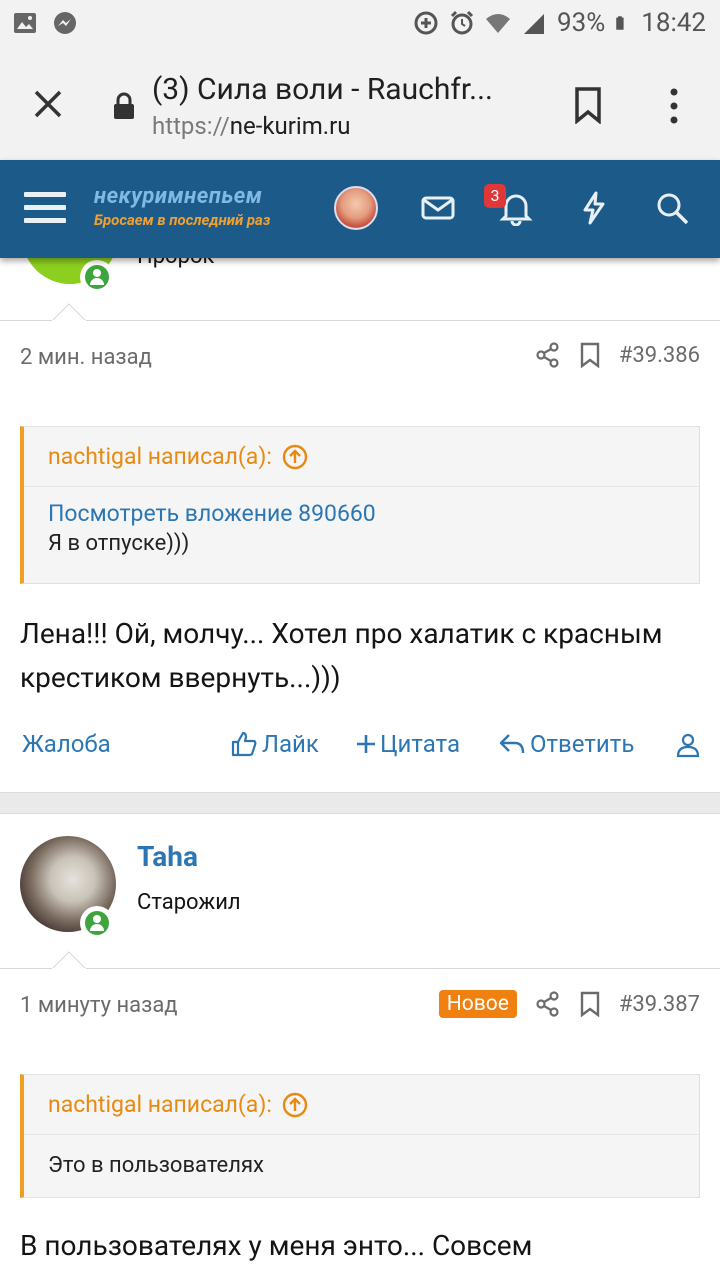 The width and height of the screenshot is (720, 1280). Describe the element at coordinates (674, 106) in the screenshot. I see `more-menu-icon` at that location.